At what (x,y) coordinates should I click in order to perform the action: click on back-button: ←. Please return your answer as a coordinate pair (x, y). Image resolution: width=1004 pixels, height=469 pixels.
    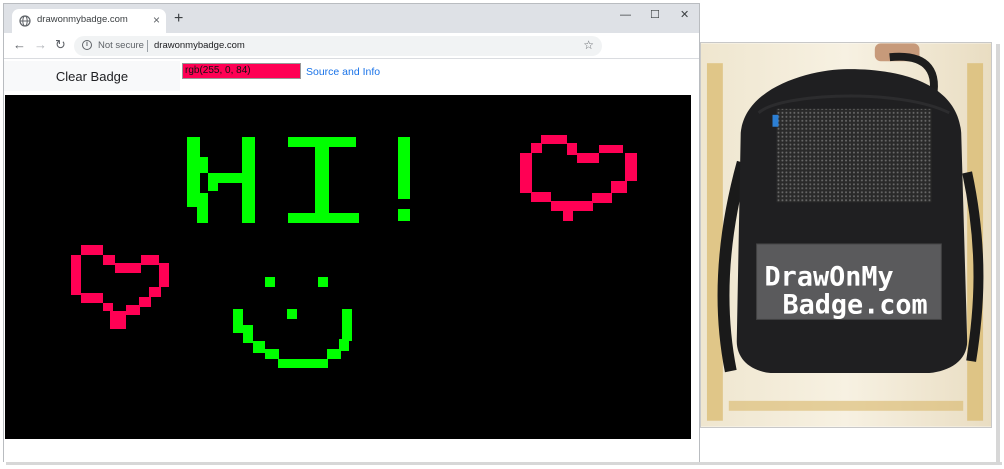
    Looking at the image, I should click on (19, 45).